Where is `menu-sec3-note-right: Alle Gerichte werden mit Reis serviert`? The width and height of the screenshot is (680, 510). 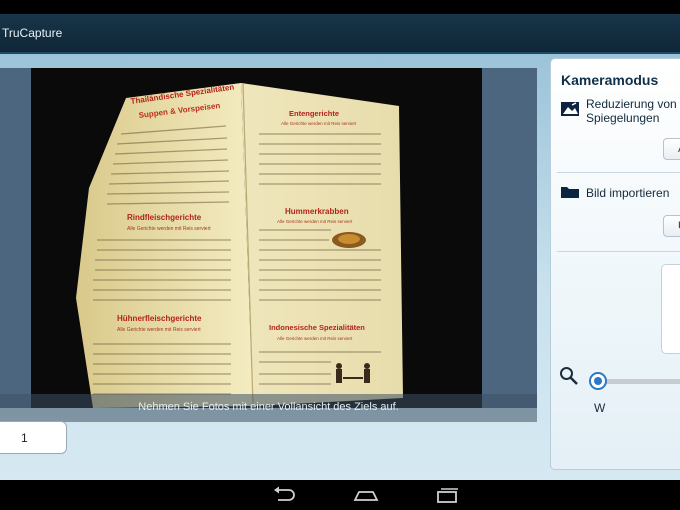 menu-sec3-note-right: Alle Gerichte werden mit Reis serviert is located at coordinates (315, 338).